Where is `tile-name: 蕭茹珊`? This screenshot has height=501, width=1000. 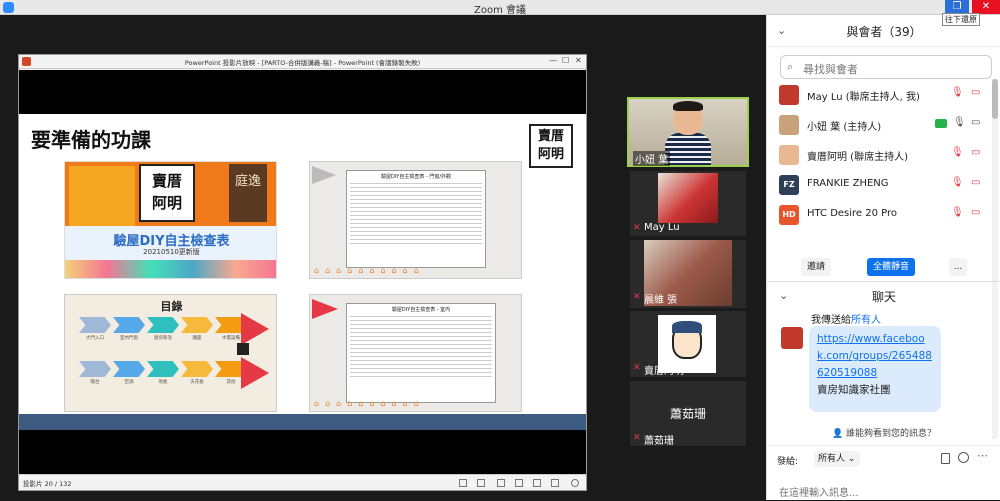 tile-name: 蕭茹珊 is located at coordinates (659, 441).